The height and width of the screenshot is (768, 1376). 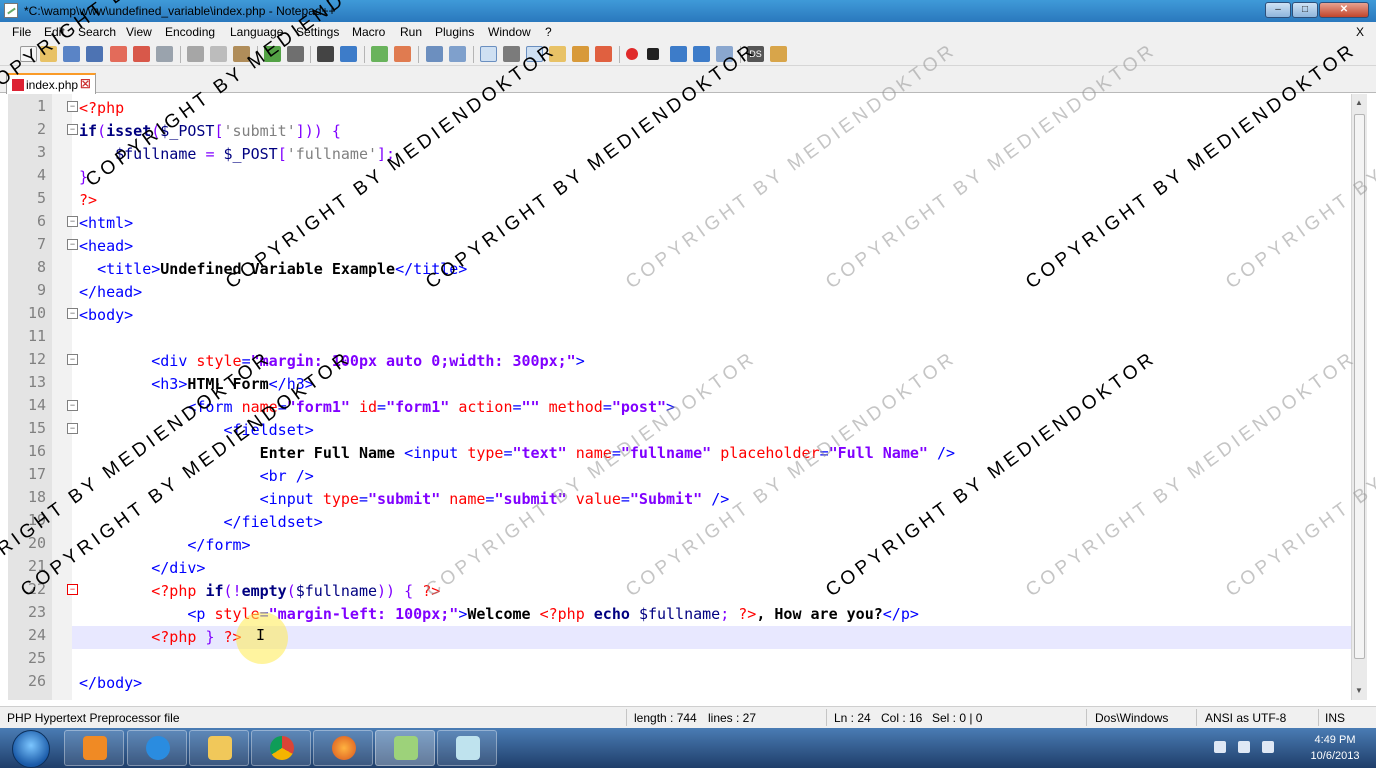 I want to click on menu-window: Window, so click(x=509, y=32).